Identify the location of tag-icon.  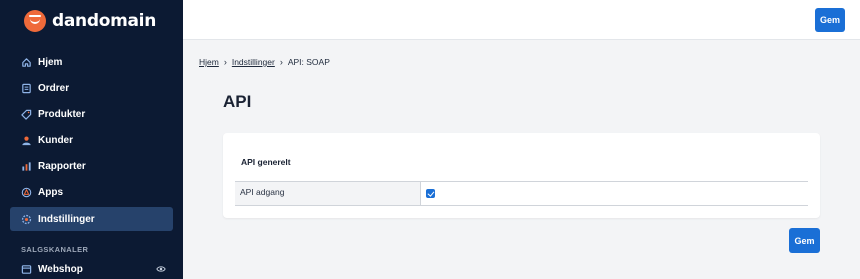
(26, 114).